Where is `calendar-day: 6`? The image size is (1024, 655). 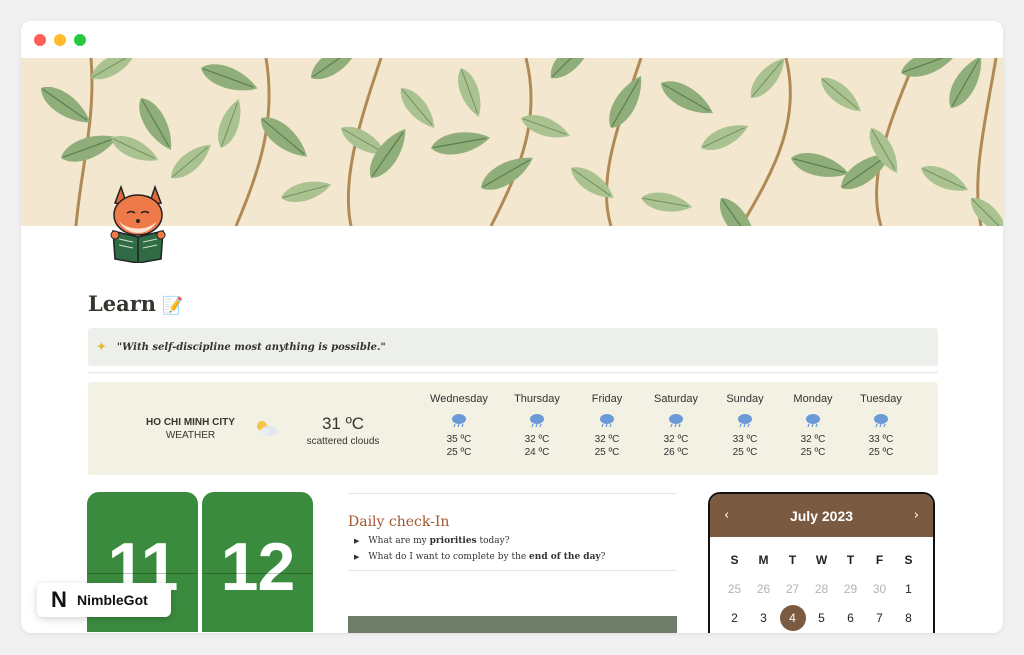
calendar-day: 6 is located at coordinates (851, 618).